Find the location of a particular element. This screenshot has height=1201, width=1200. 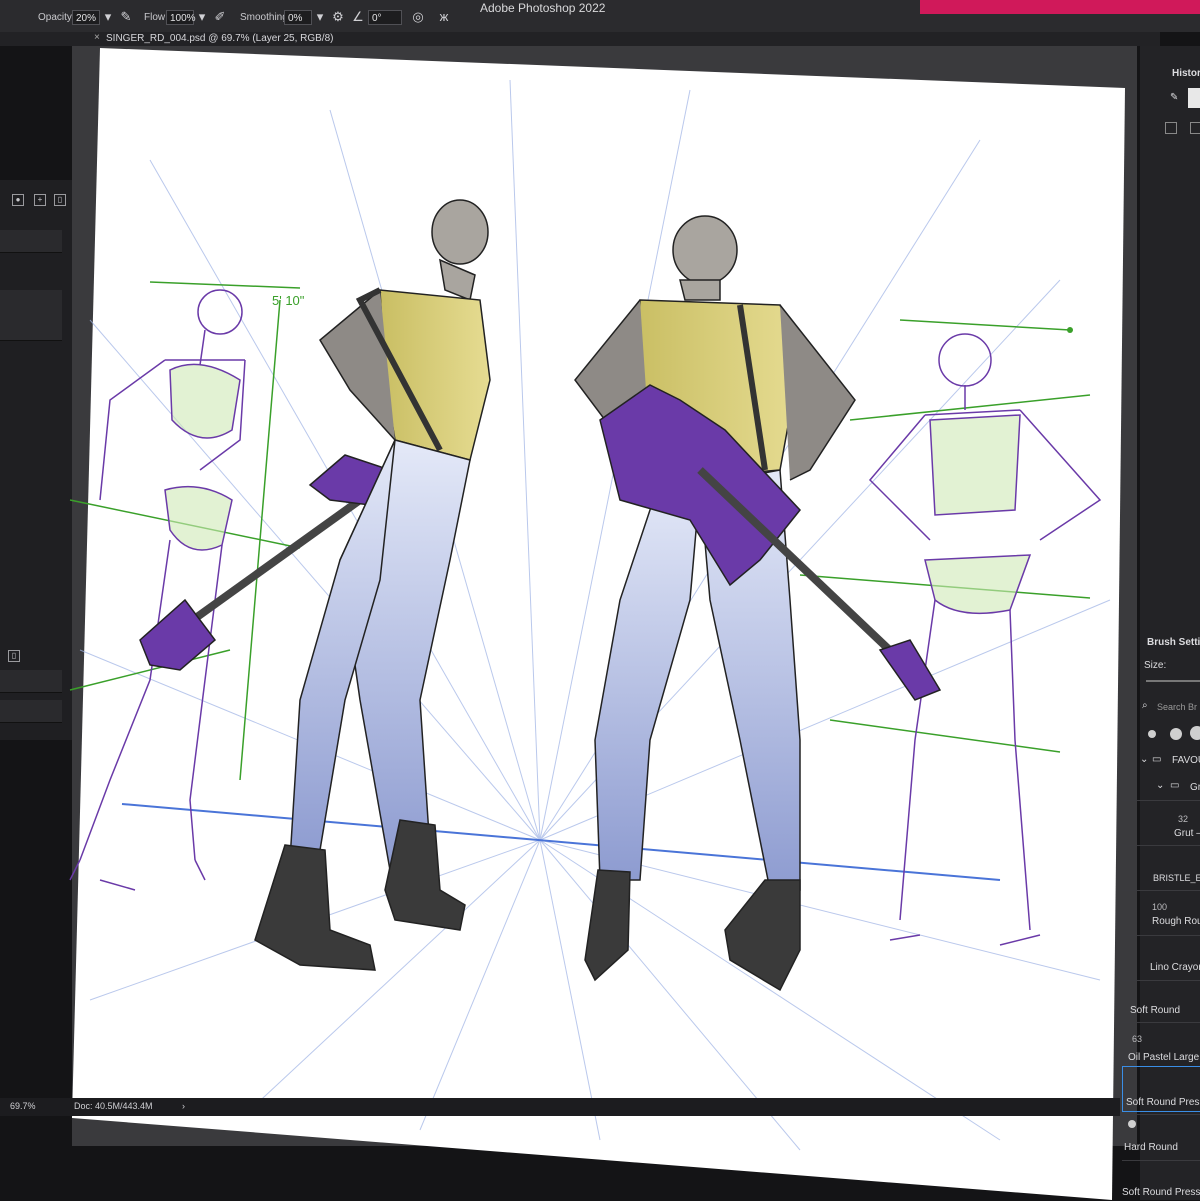

brush-name: Oil Pastel Large is located at coordinates (1164, 1057).